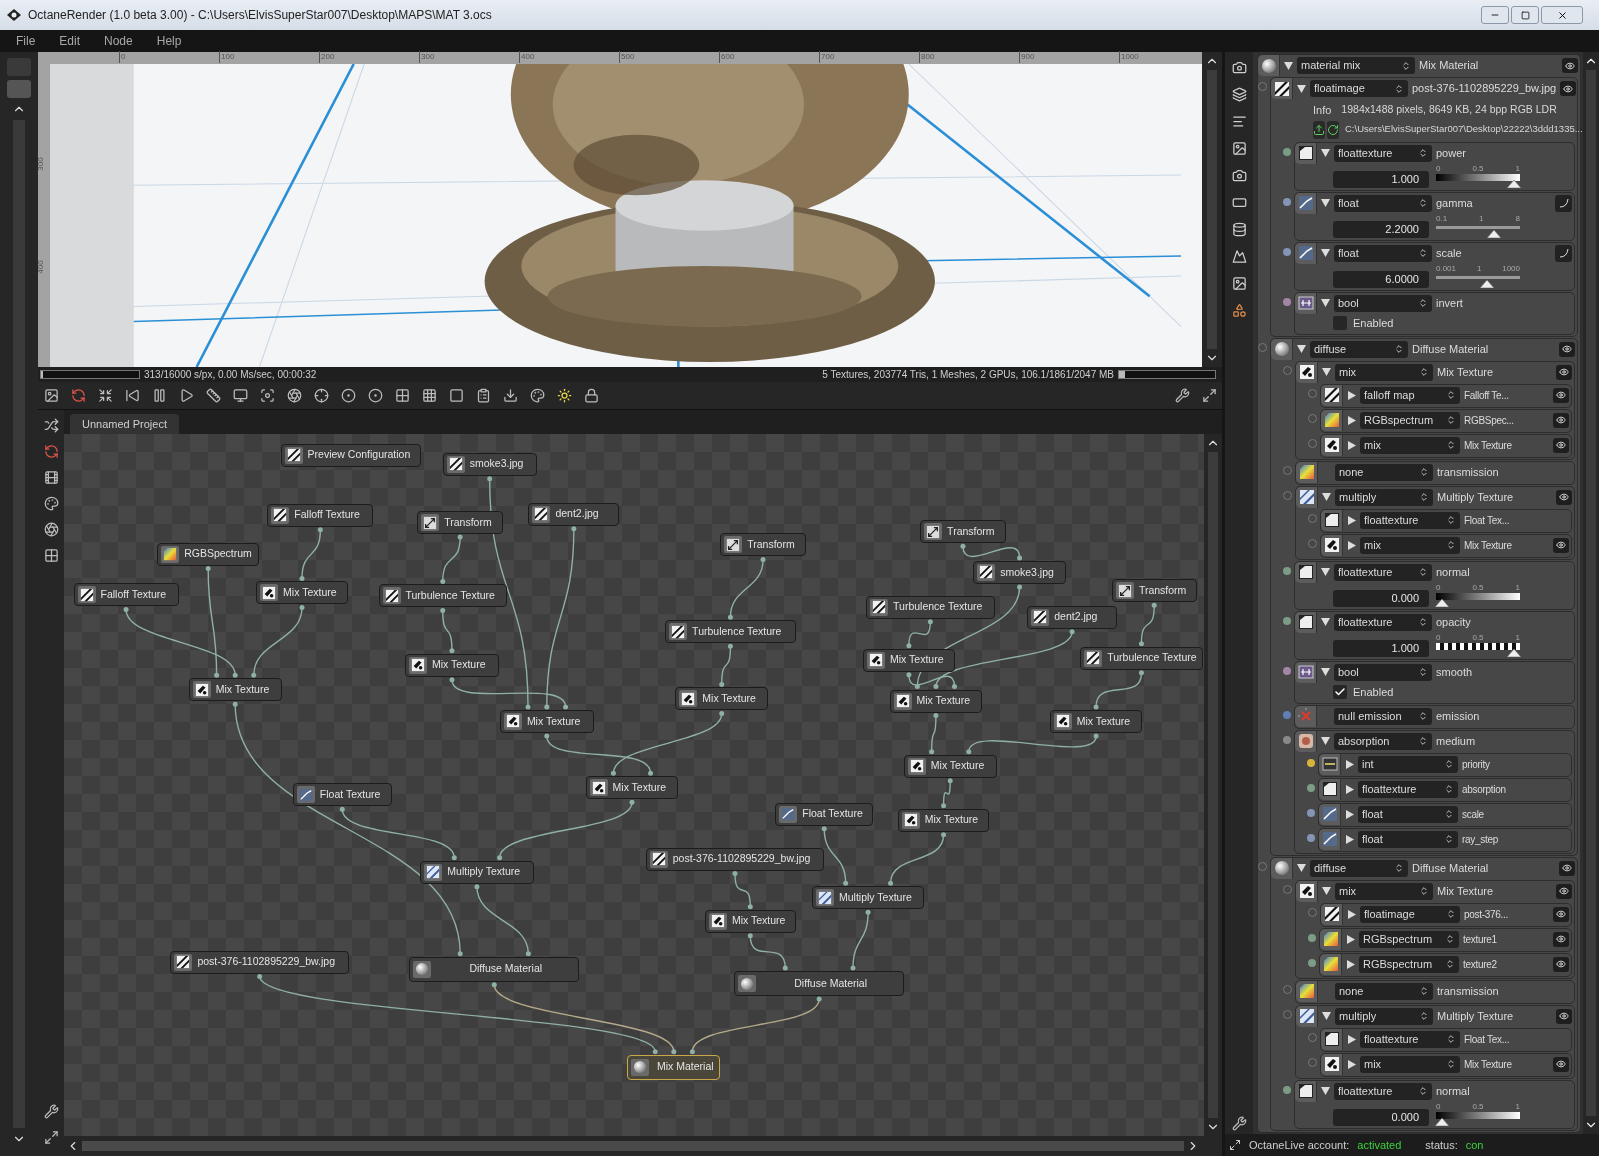  I want to click on type-dropdown: int, so click(1408, 764).